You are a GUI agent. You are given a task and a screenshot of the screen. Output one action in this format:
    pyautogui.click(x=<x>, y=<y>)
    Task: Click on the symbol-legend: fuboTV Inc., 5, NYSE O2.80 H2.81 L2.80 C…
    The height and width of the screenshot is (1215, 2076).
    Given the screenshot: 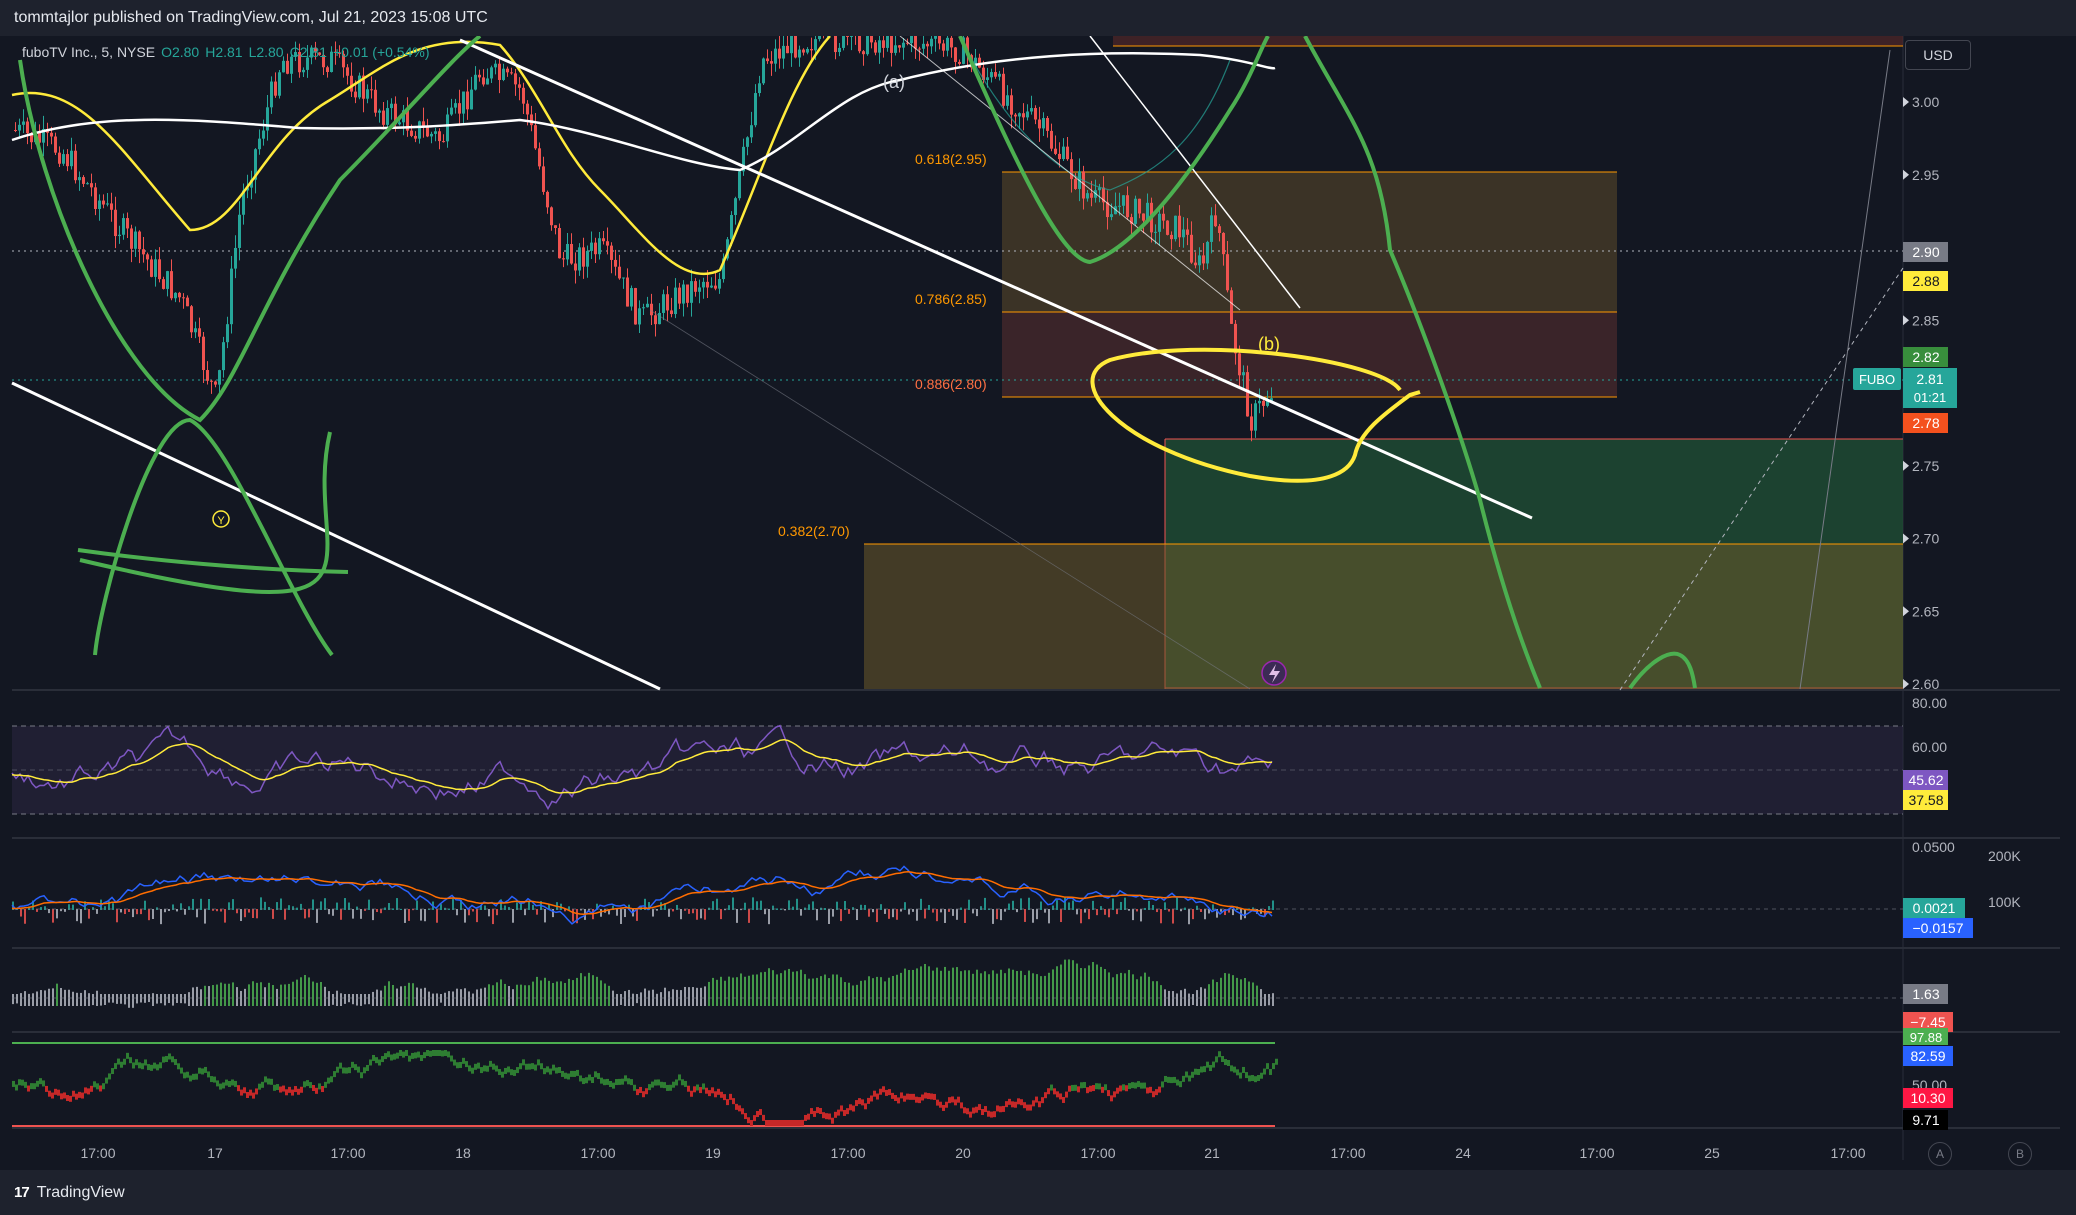 What is the action you would take?
    pyautogui.click(x=225, y=52)
    